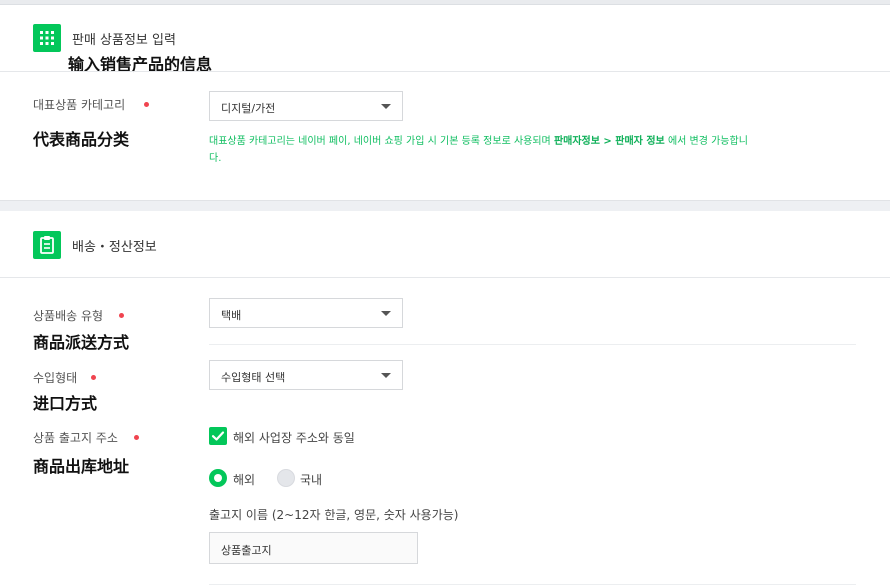 The width and height of the screenshot is (890, 588). I want to click on import-type-label: 수입형태, so click(55, 378).